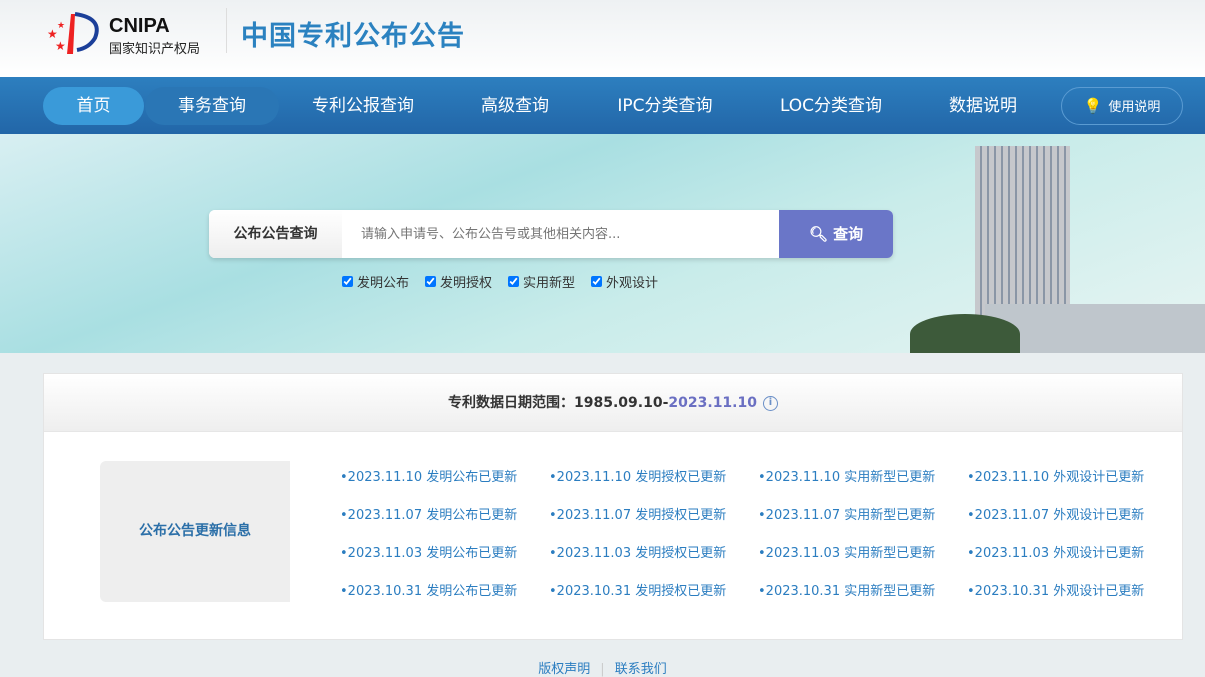 This screenshot has height=677, width=1205. I want to click on search-button: 🔍︎ 查询, so click(836, 234).